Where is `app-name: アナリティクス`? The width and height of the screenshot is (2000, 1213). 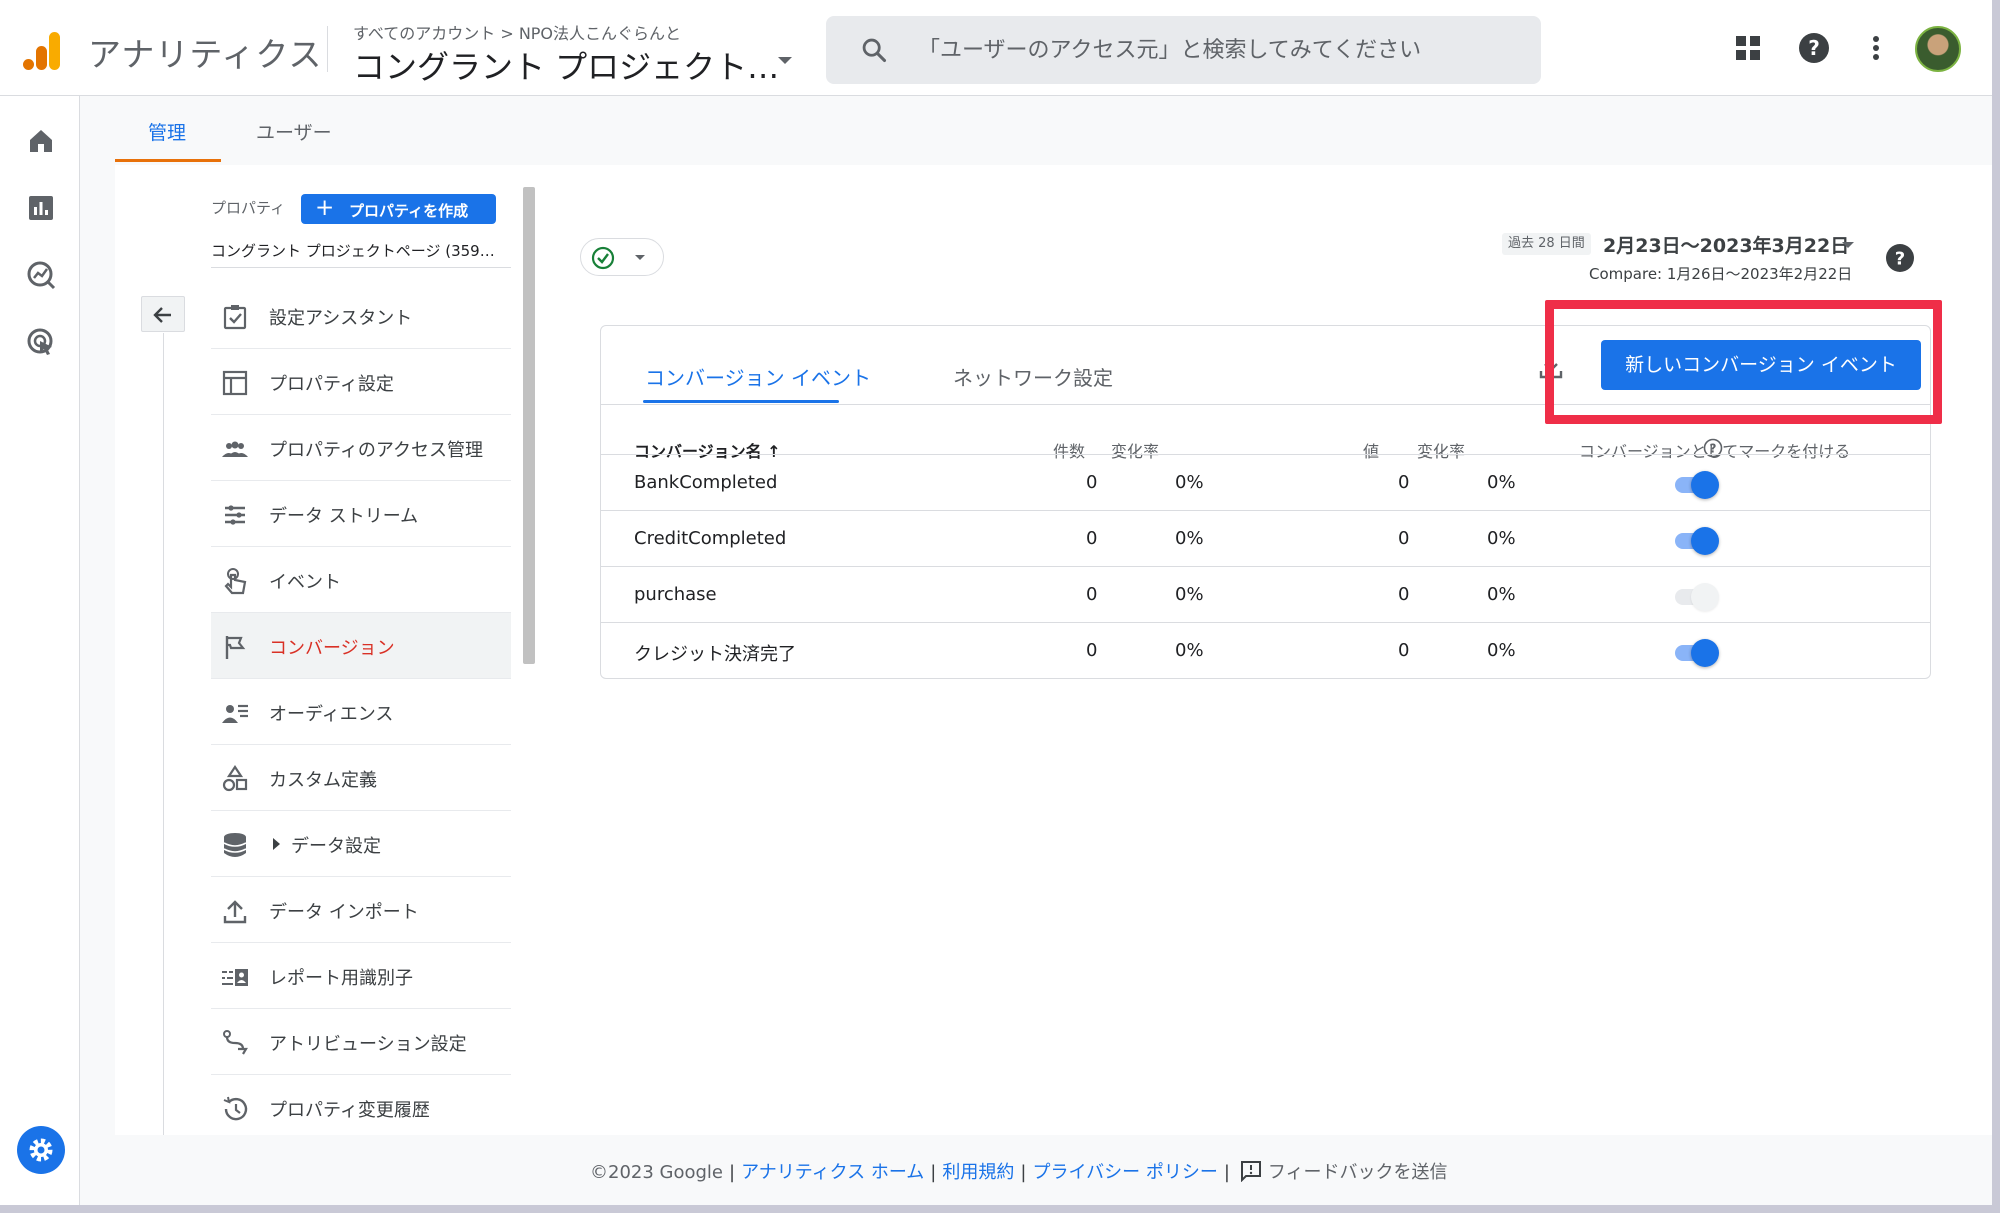 app-name: アナリティクス is located at coordinates (205, 52).